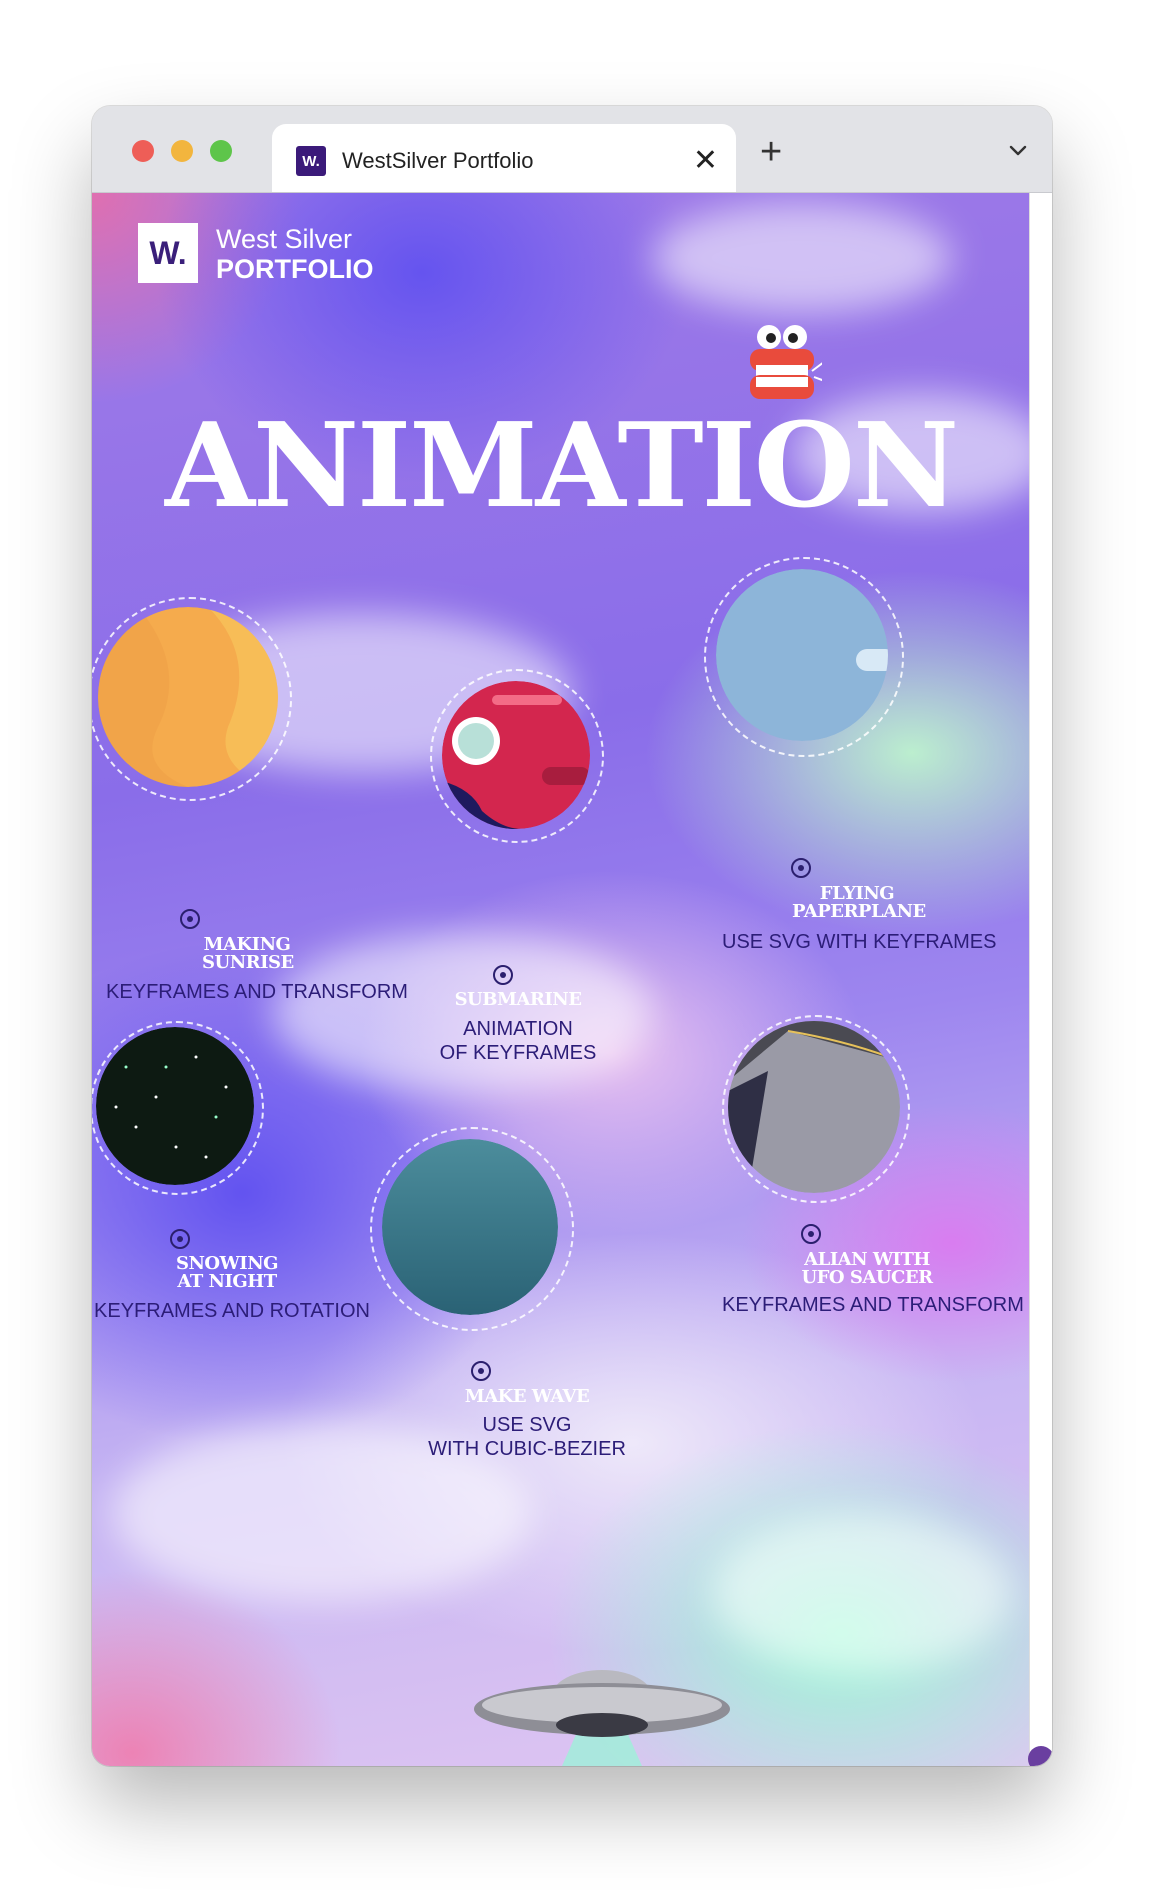 The height and width of the screenshot is (1904, 1150). I want to click on chevron-down-icon, so click(1018, 150).